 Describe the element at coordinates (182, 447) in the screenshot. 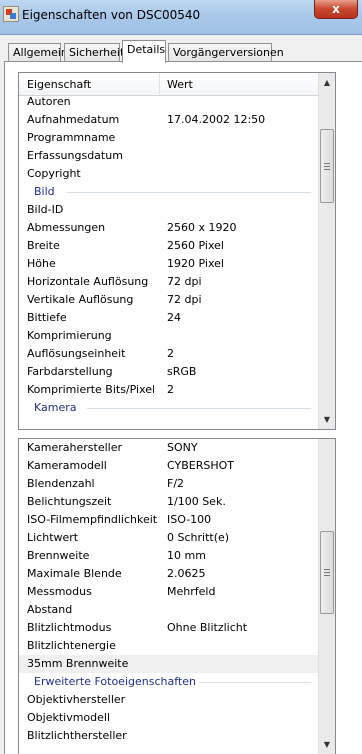

I see `property-value: SONY` at that location.